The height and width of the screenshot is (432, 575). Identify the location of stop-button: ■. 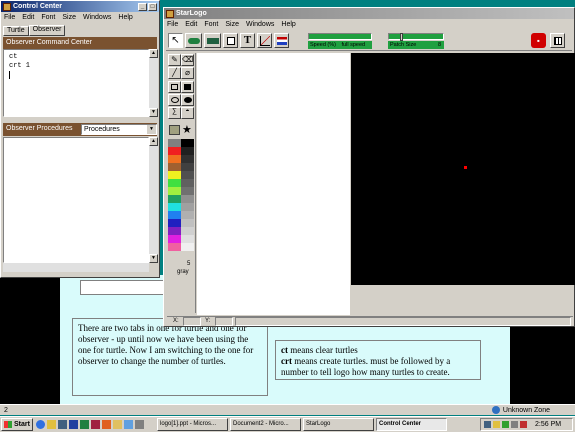
(538, 40).